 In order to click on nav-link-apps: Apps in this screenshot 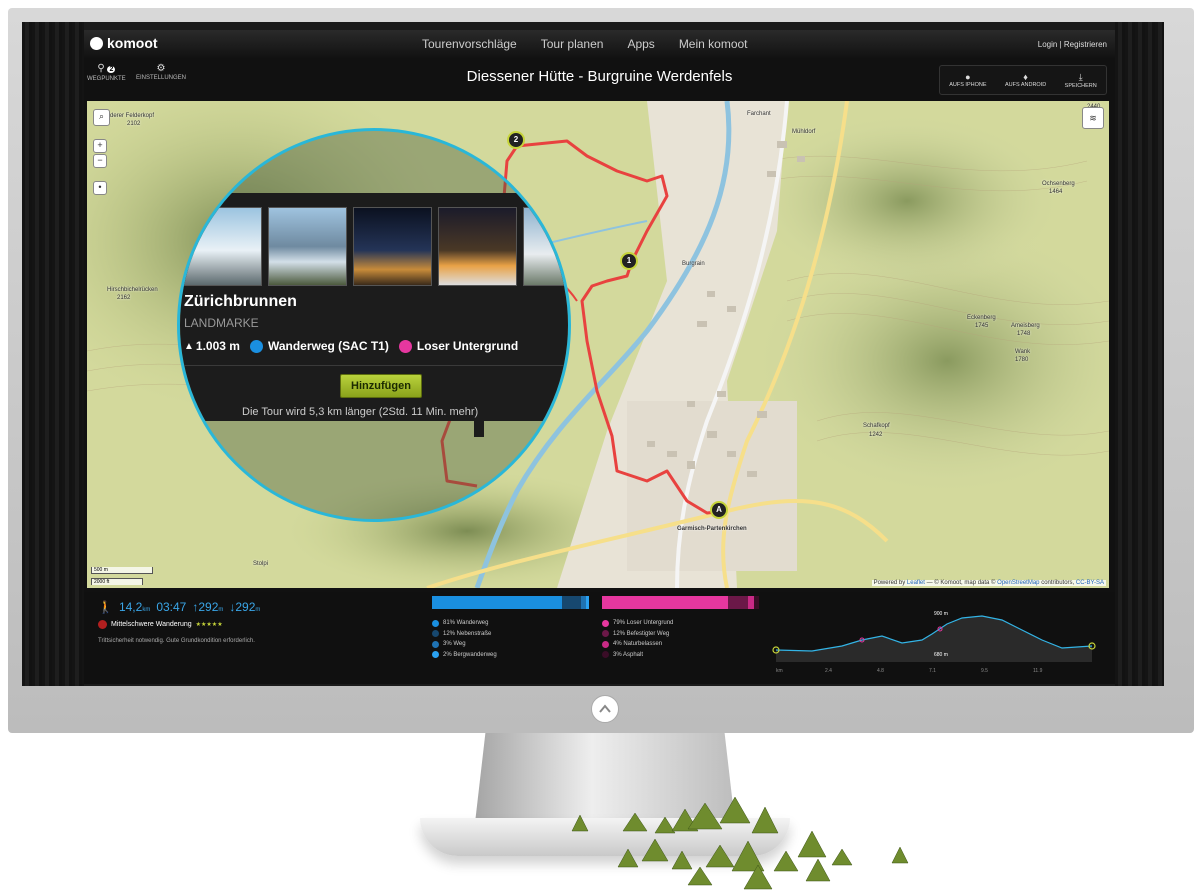, I will do `click(640, 44)`.